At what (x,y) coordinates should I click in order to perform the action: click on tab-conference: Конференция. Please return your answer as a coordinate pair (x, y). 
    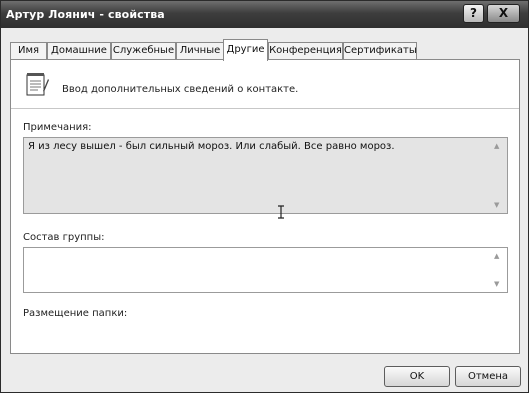
    Looking at the image, I should click on (305, 51).